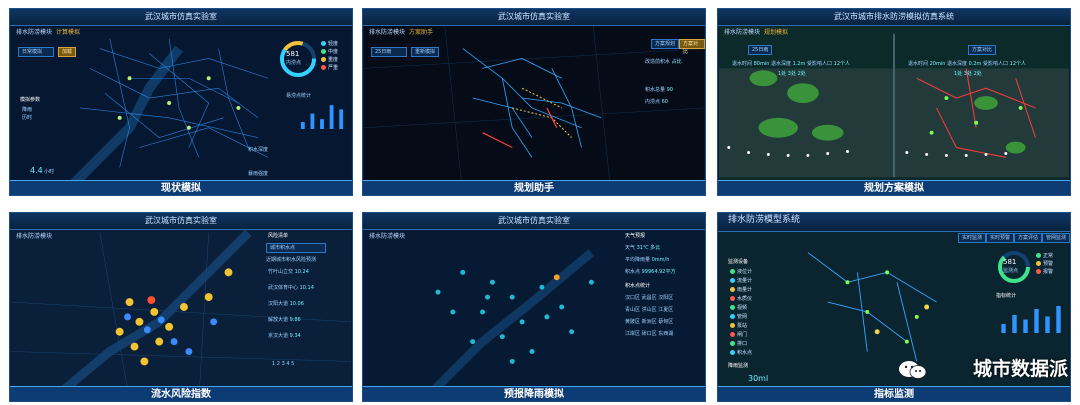 This screenshot has height=405, width=1080. What do you see at coordinates (1000, 238) in the screenshot?
I see `tab-warning: 实时预警` at bounding box center [1000, 238].